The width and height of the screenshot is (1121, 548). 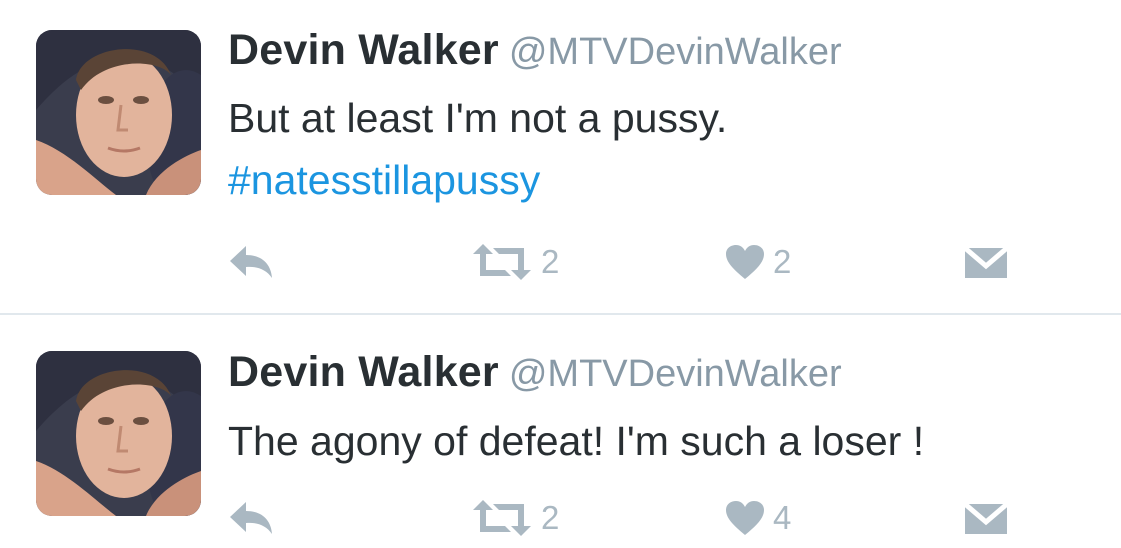 I want to click on like-button: 4, so click(x=758, y=518).